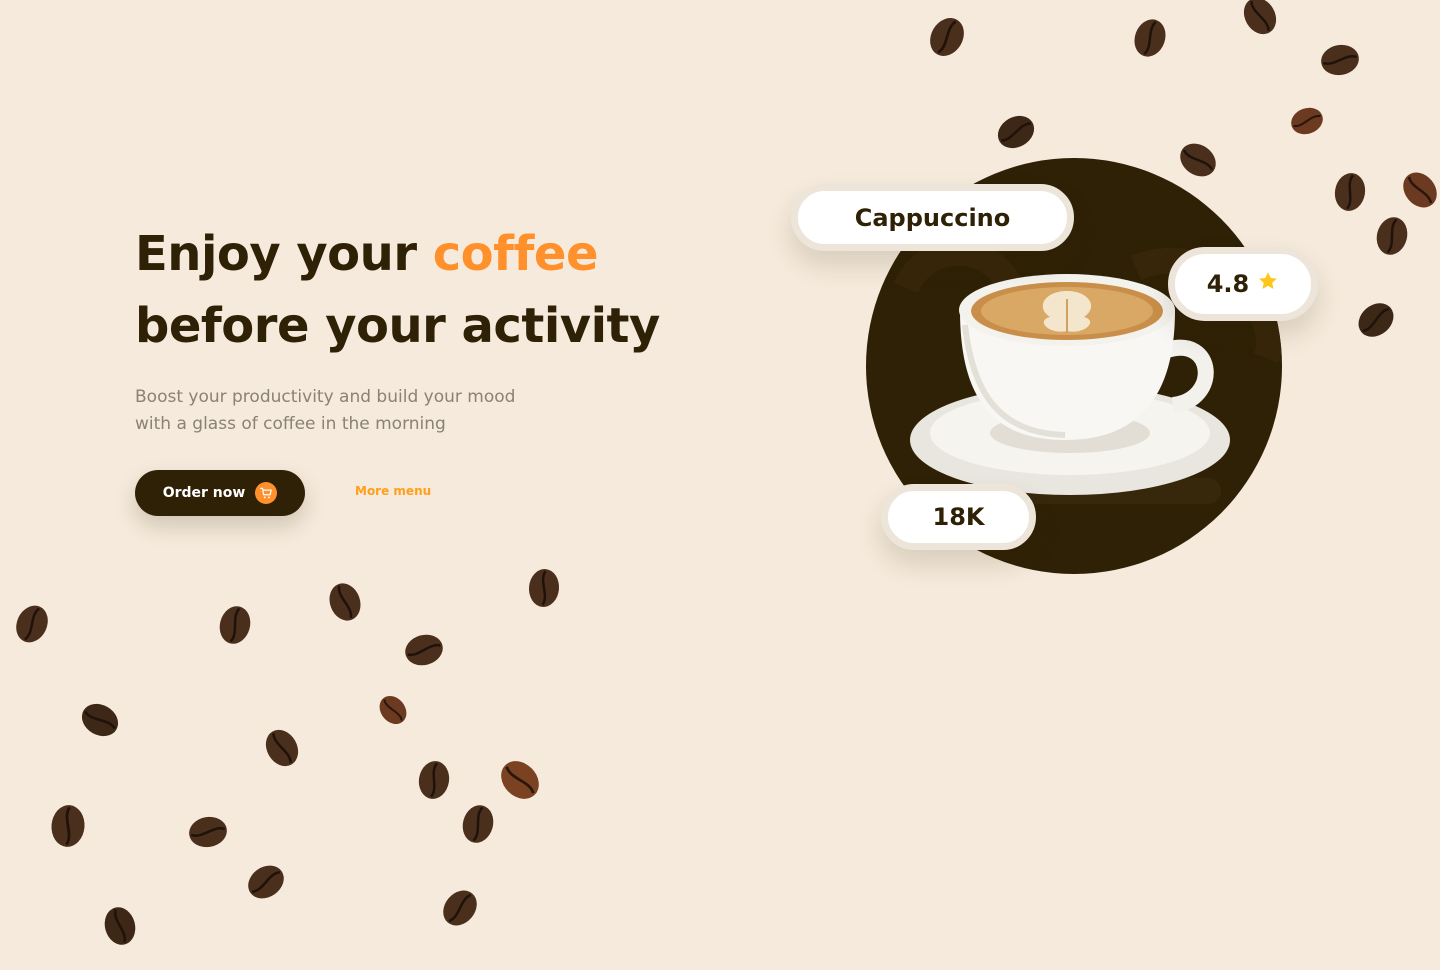 The width and height of the screenshot is (1440, 970). What do you see at coordinates (397, 290) in the screenshot?
I see `hero-title: Enjoy your coffee before your activity` at bounding box center [397, 290].